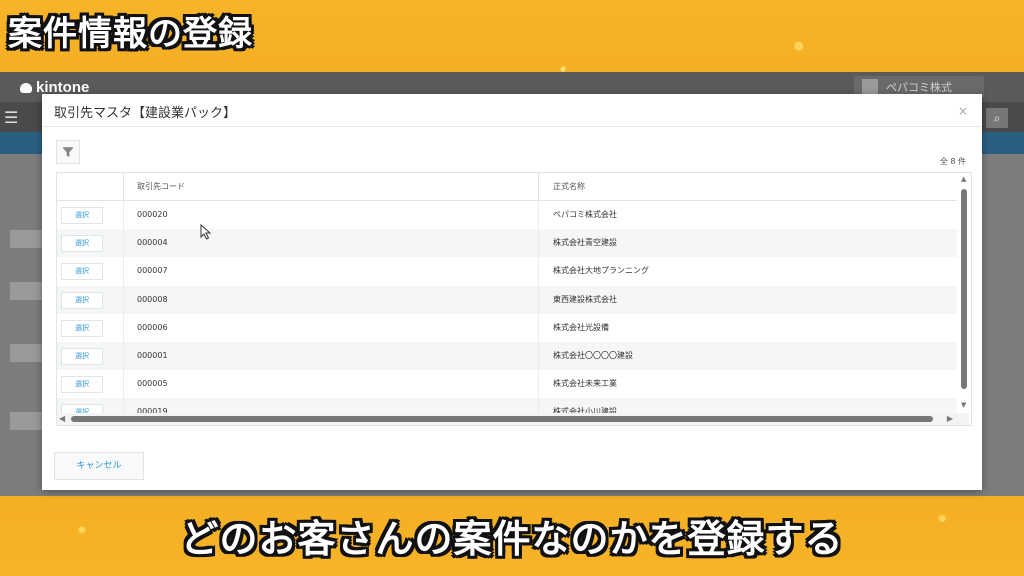 The image size is (1024, 576). I want to click on scroll-right-icon: ▶, so click(950, 418).